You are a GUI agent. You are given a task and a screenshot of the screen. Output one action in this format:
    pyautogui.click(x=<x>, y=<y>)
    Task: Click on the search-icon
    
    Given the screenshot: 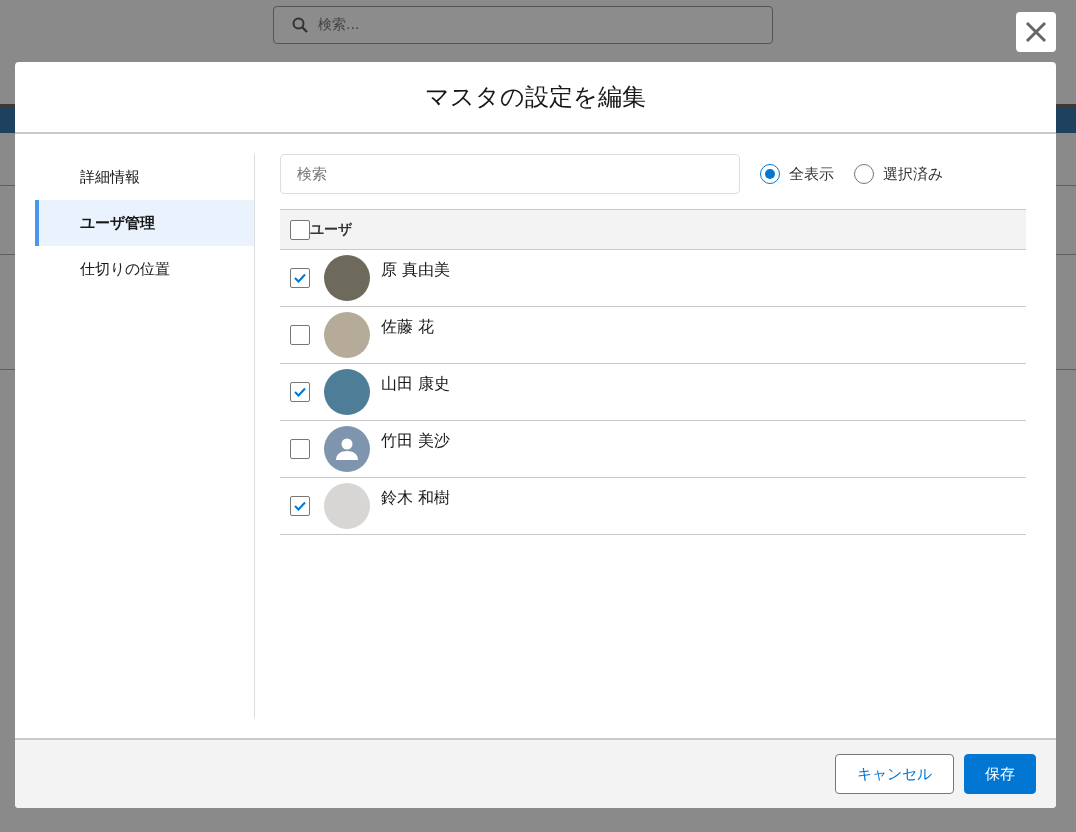 What is the action you would take?
    pyautogui.click(x=300, y=25)
    